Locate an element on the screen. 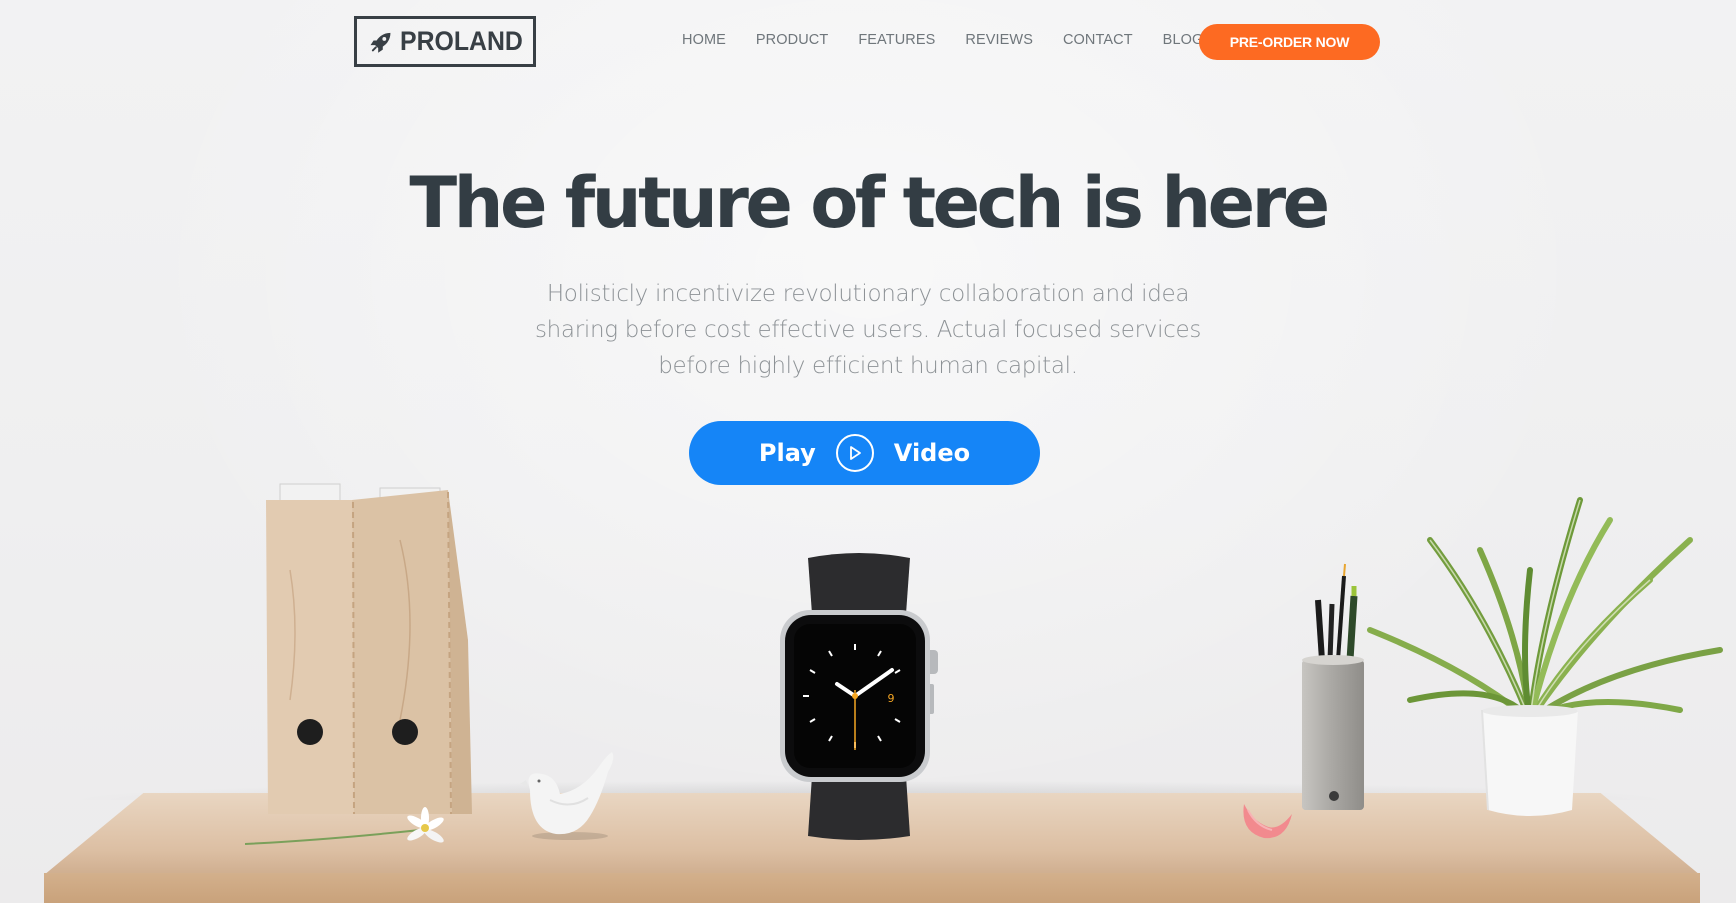 Image resolution: width=1736 pixels, height=903 pixels. desk-edge is located at coordinates (872, 888).